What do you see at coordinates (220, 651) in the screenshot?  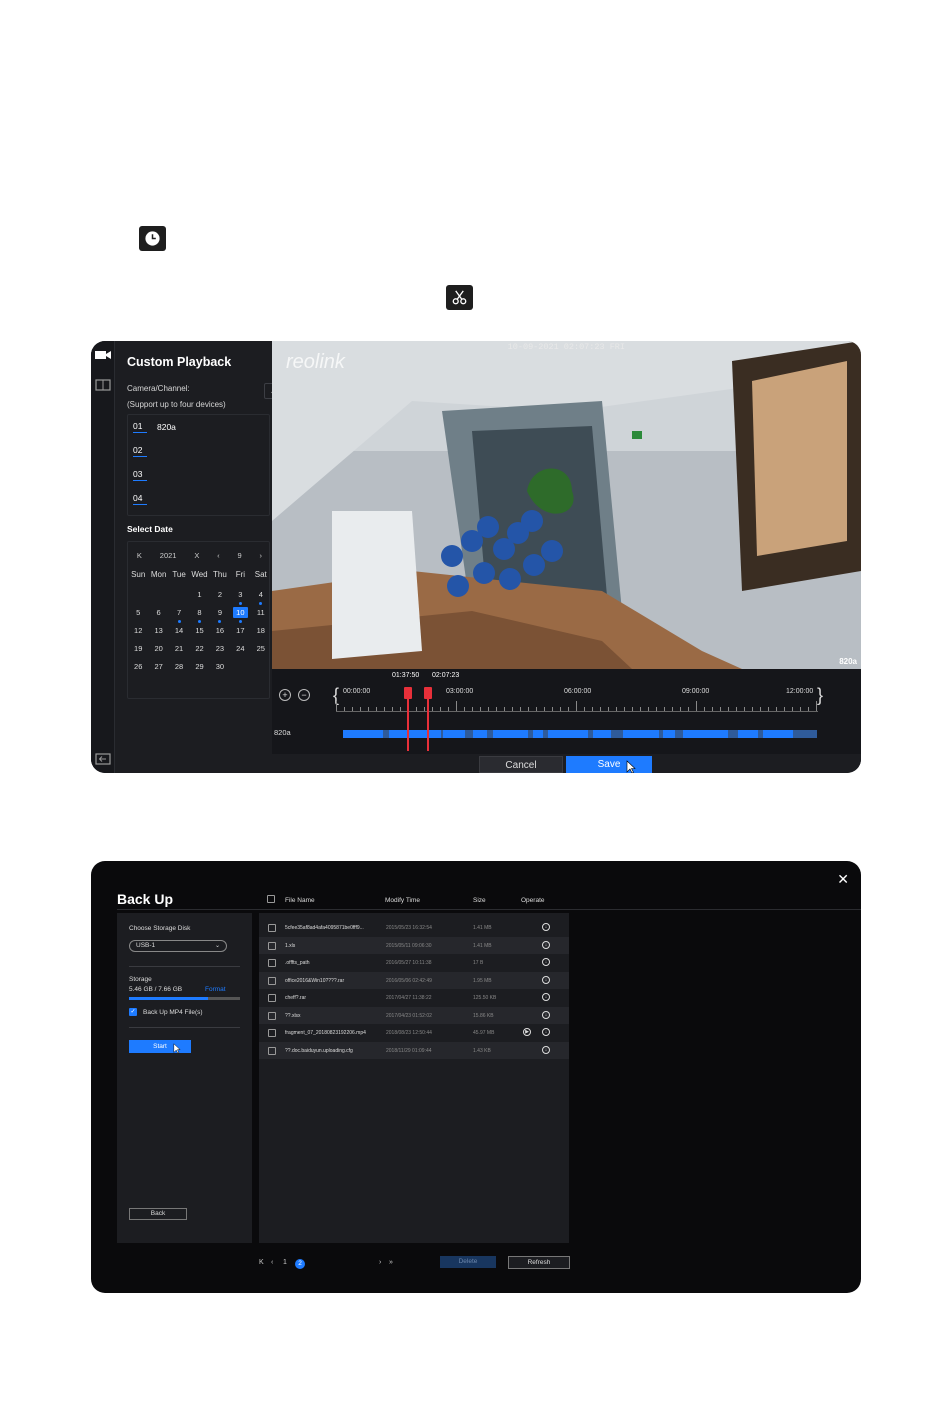 I see `calendar-day: 23` at bounding box center [220, 651].